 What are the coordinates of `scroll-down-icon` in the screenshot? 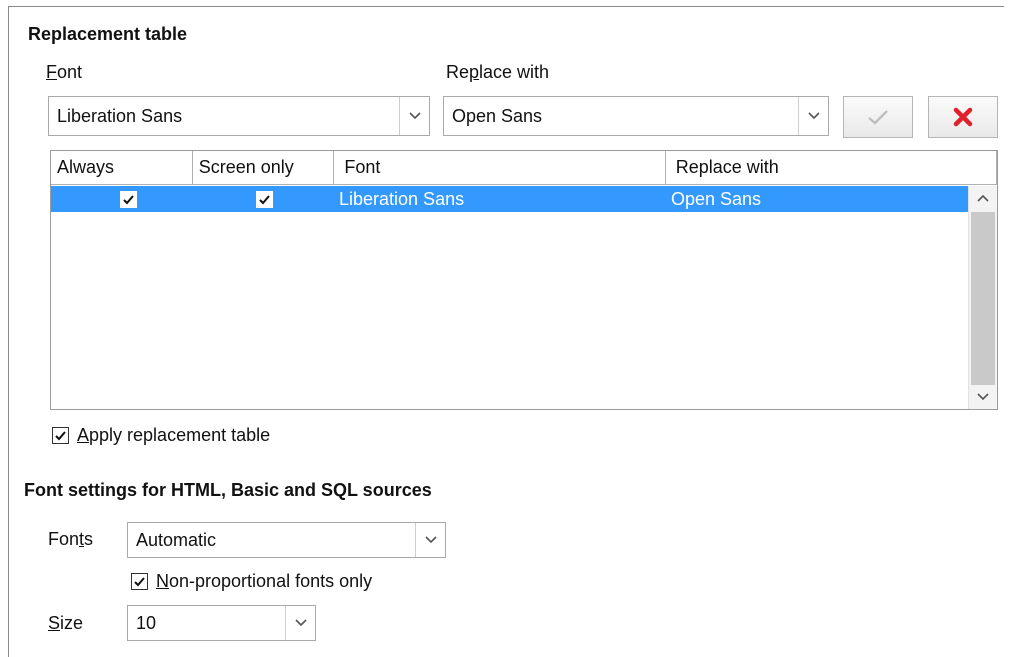 It's located at (983, 397).